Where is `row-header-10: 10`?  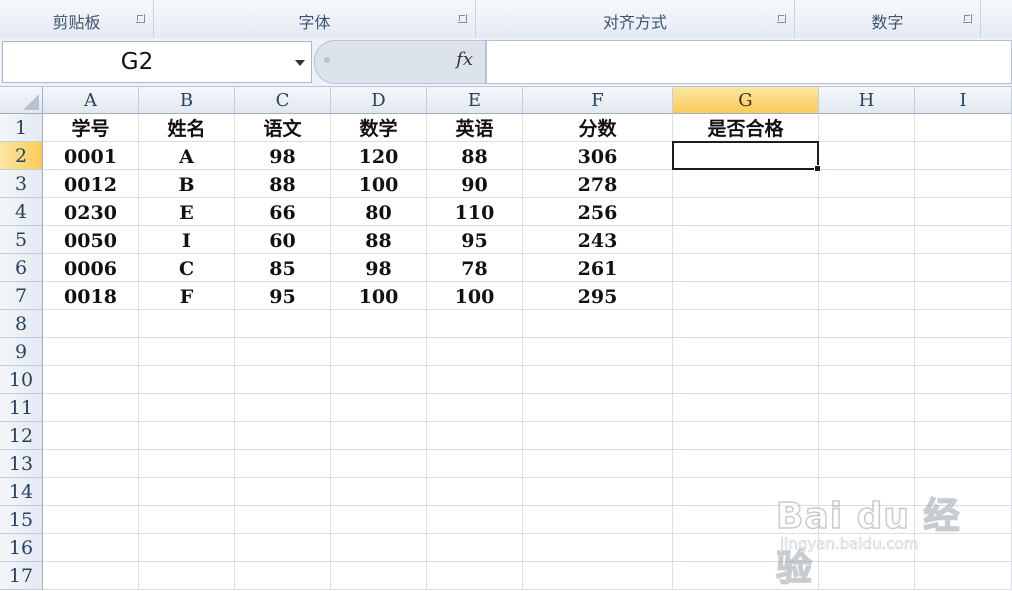
row-header-10: 10 is located at coordinates (21, 380).